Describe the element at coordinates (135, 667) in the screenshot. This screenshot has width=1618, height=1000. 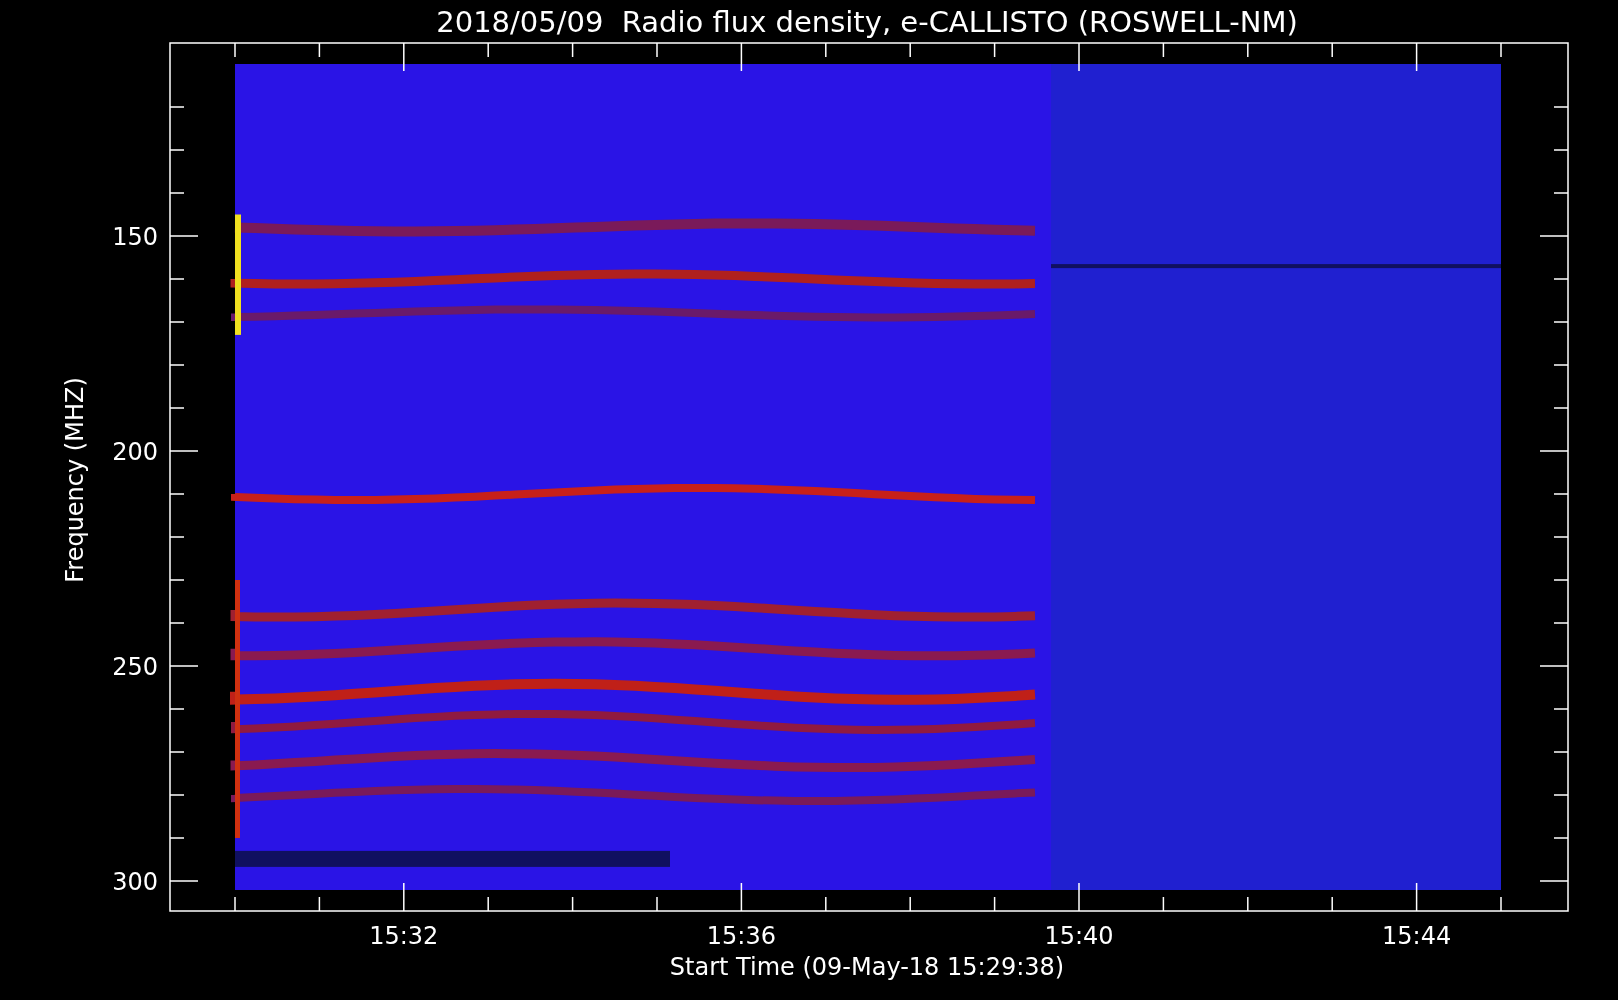
I see `y-tick-label: 250` at that location.